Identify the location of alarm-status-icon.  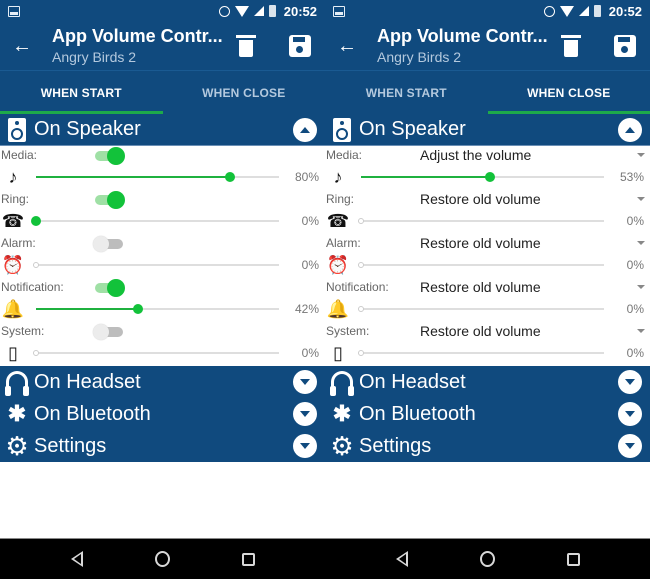
(224, 11).